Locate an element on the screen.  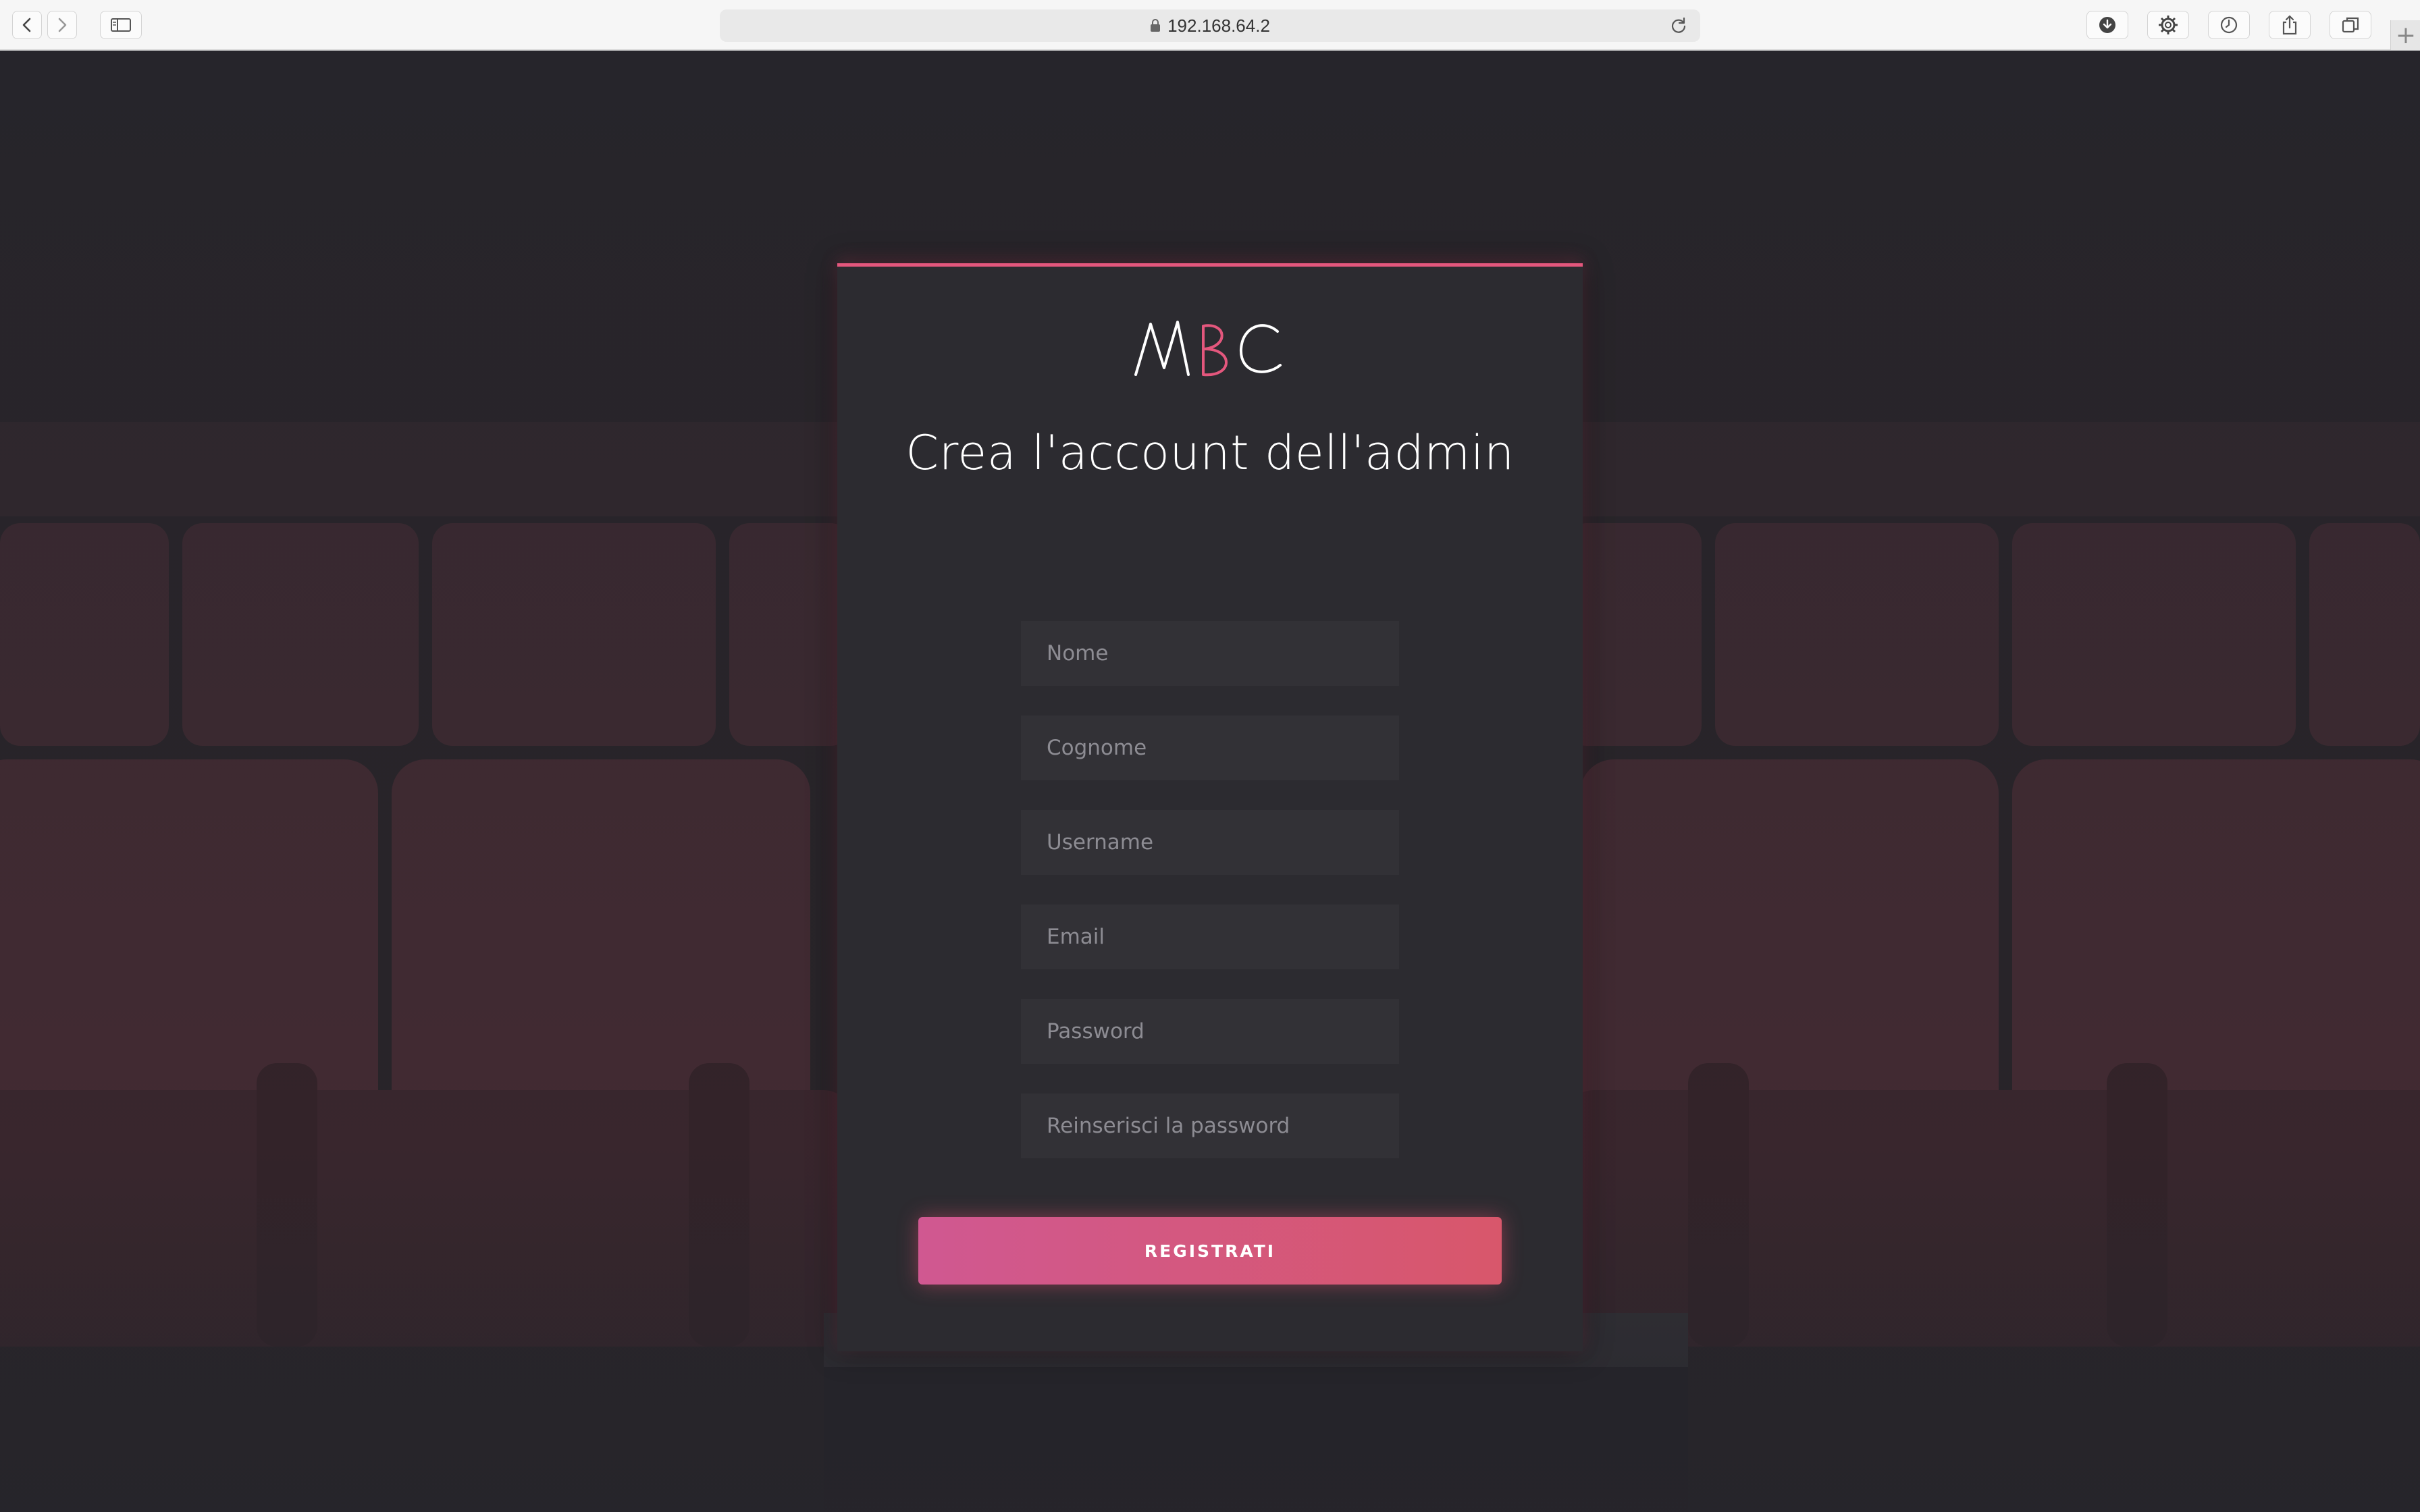
new-tab-button: + is located at coordinates (2405, 35).